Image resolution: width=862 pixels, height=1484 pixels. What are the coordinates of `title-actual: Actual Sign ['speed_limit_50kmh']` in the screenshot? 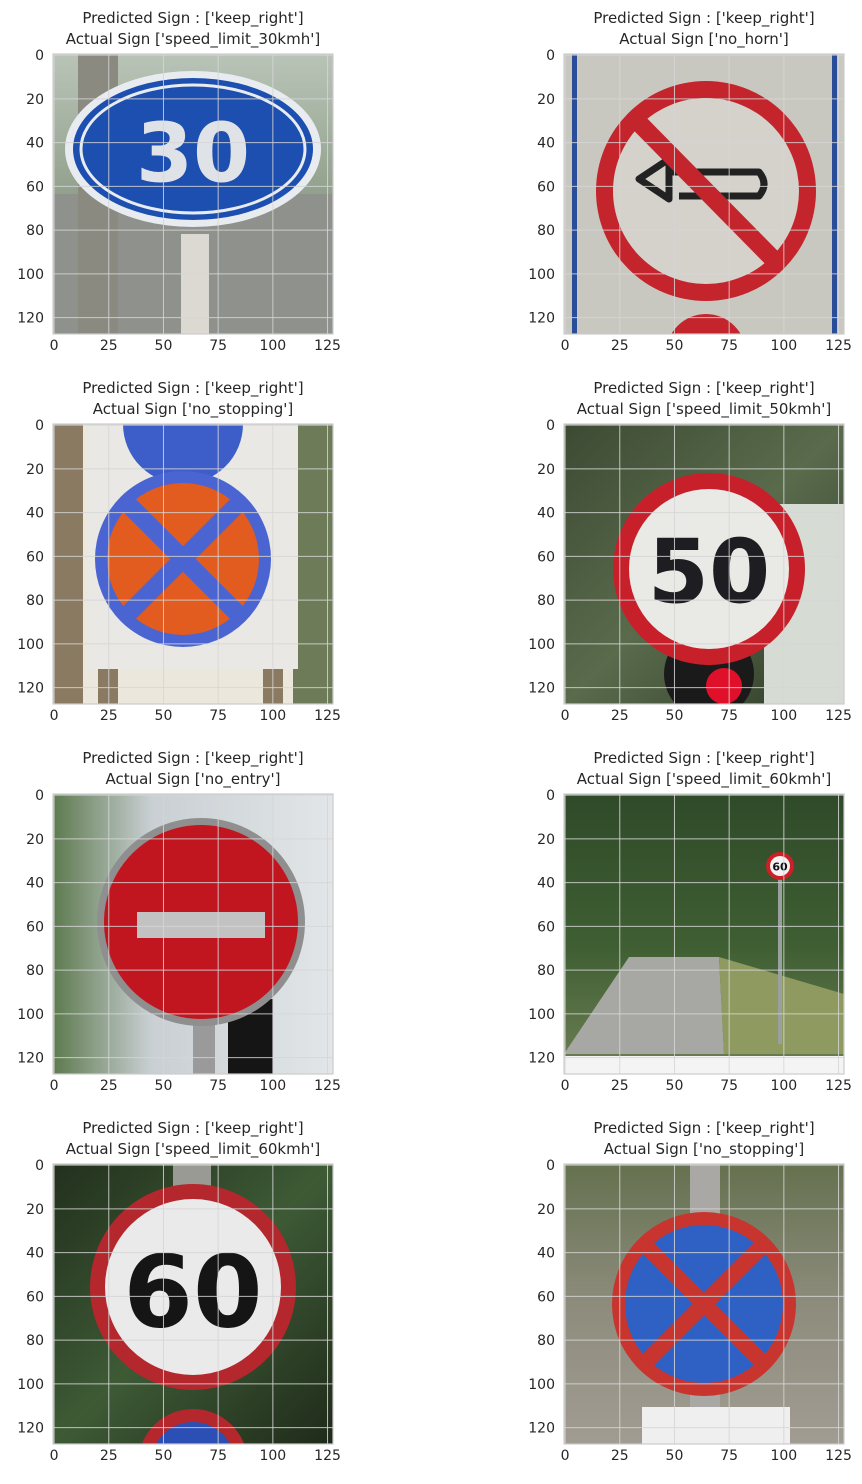 It's located at (704, 409).